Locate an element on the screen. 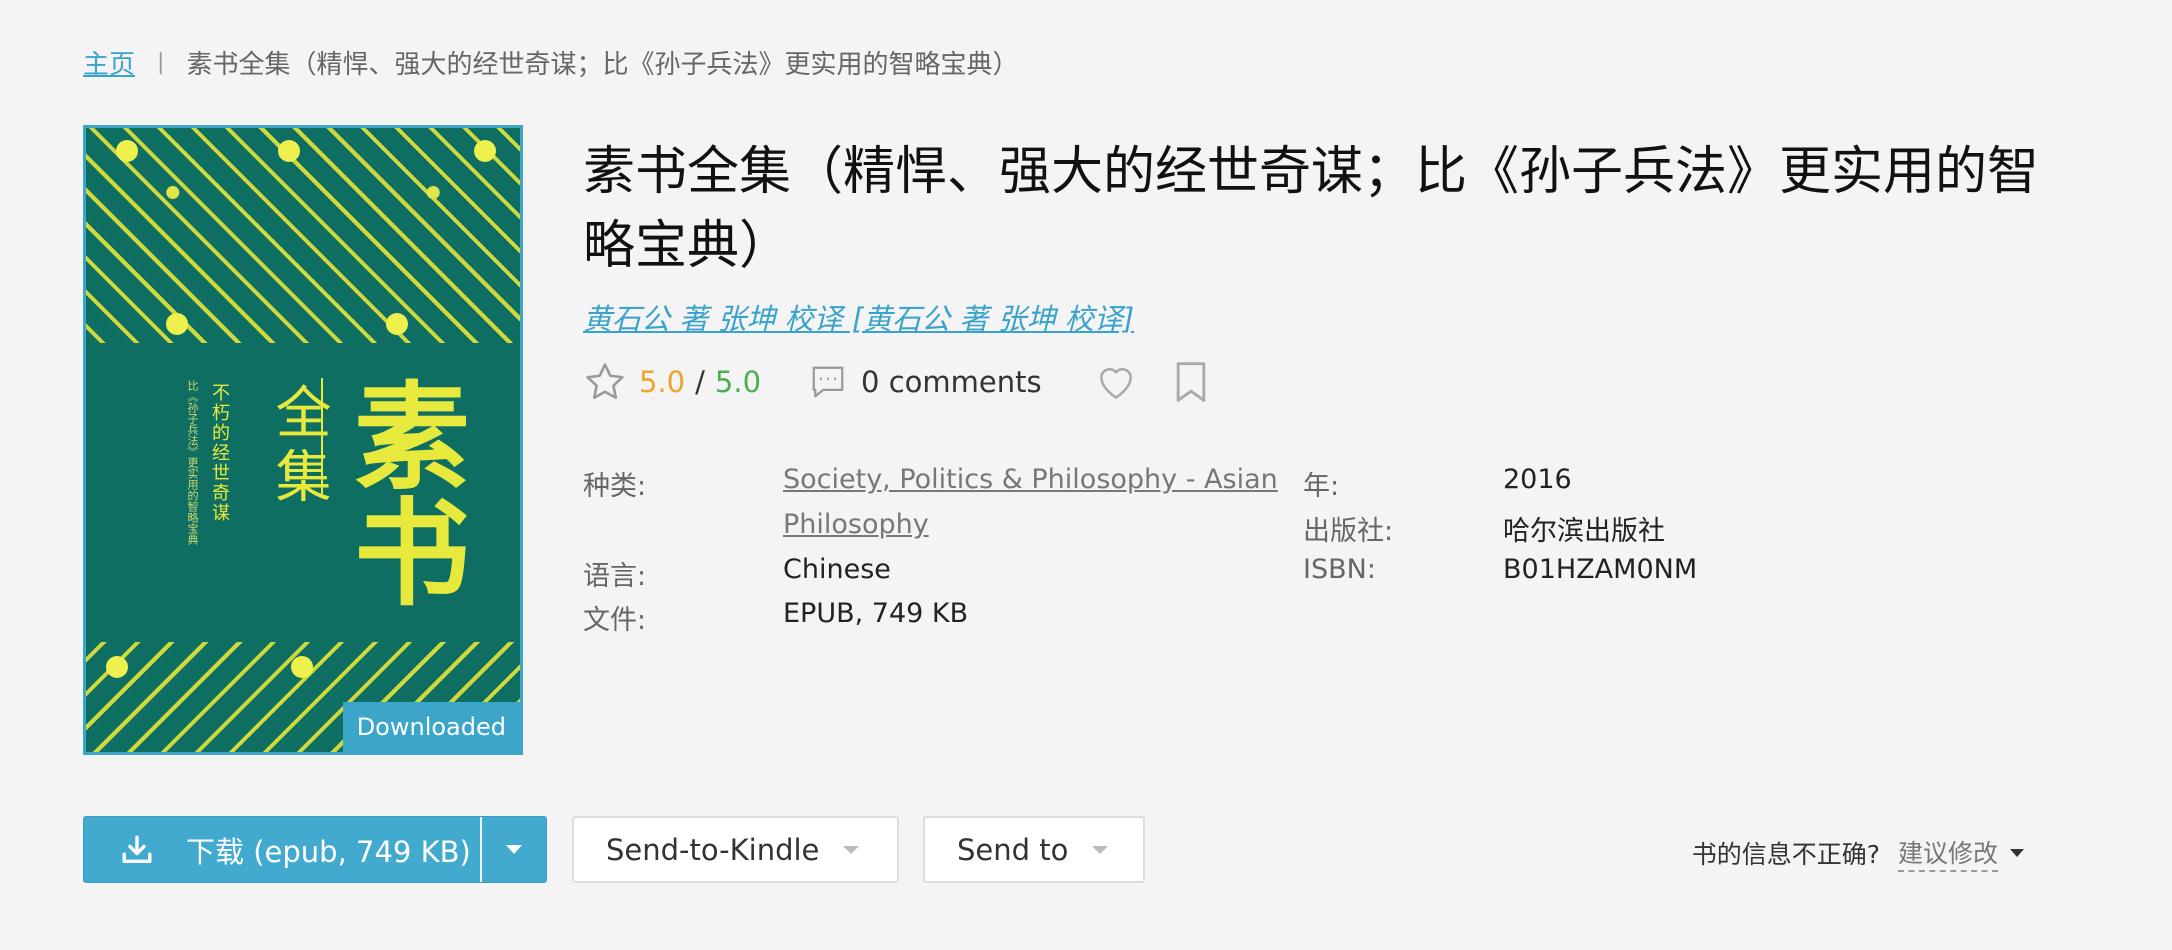 Image resolution: width=2172 pixels, height=950 pixels. report-question: 书的信息不正确? is located at coordinates (1785, 854).